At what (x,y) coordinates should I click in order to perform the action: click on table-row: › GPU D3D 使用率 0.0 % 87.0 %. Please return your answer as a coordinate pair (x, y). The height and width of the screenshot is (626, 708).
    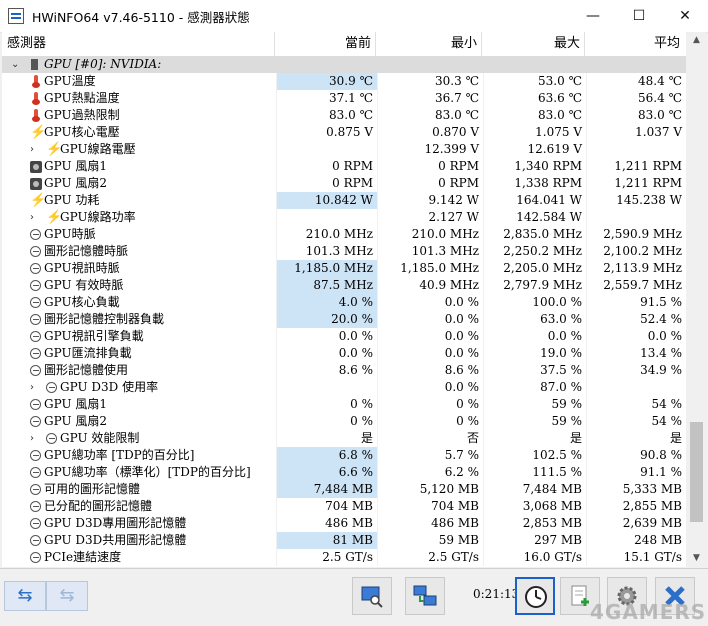
    Looking at the image, I should click on (344, 387).